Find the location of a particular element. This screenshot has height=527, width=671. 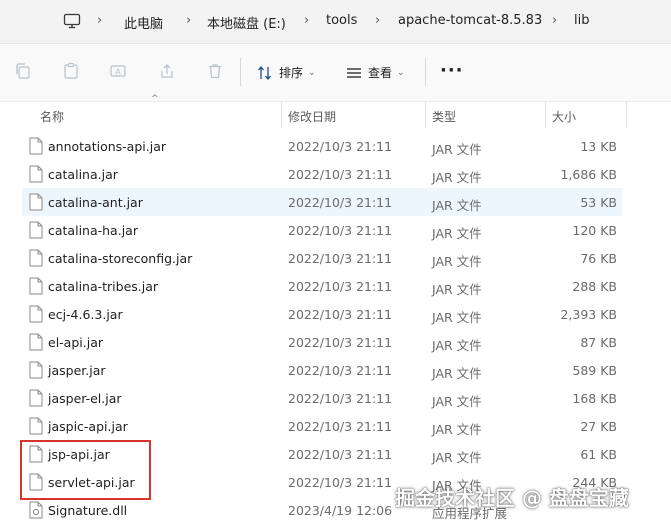

view-label: 查看 is located at coordinates (380, 73).